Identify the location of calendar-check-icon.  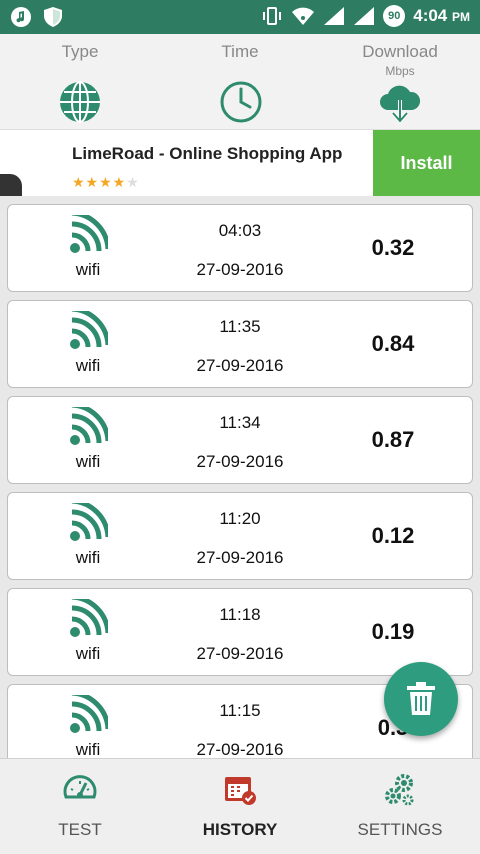
(240, 791).